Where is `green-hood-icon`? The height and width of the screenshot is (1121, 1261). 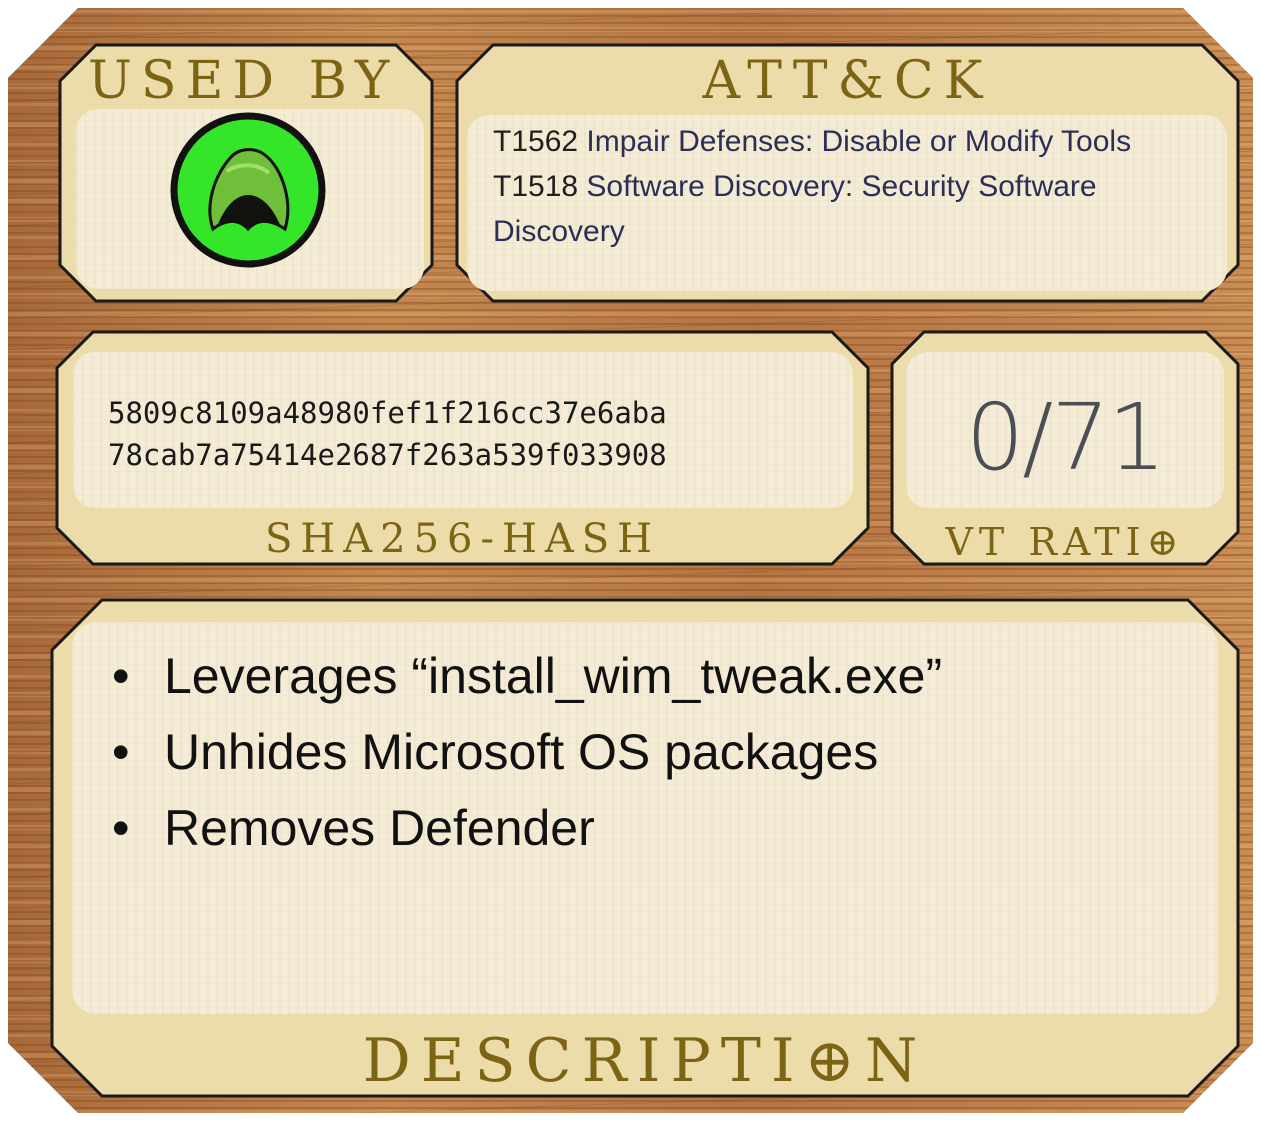
green-hood-icon is located at coordinates (248, 190).